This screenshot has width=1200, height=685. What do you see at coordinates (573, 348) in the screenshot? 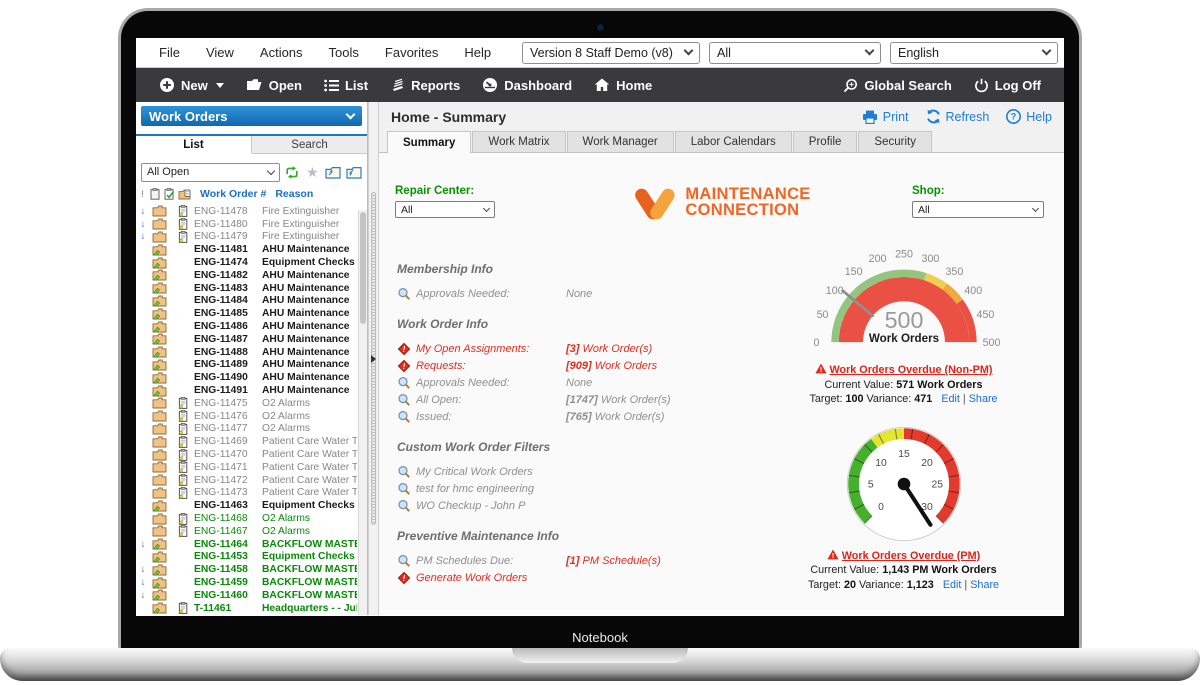
I see `summary-item: ! My Open Assignments: [3] Work Order(s)` at bounding box center [573, 348].